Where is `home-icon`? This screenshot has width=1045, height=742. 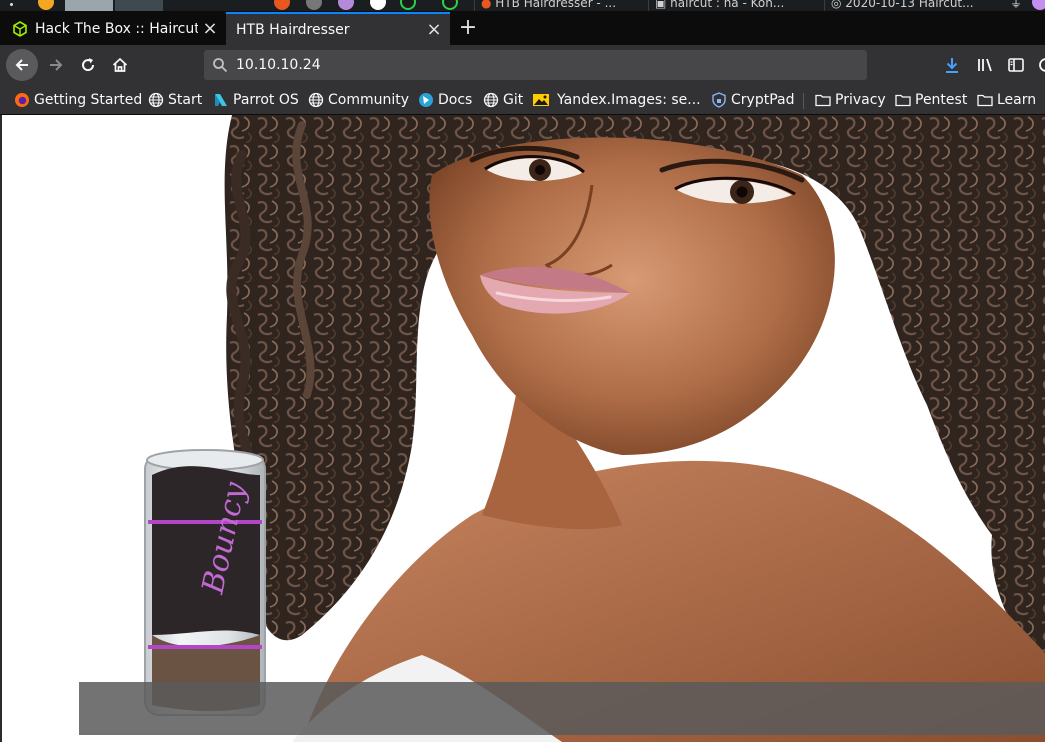
home-icon is located at coordinates (120, 64).